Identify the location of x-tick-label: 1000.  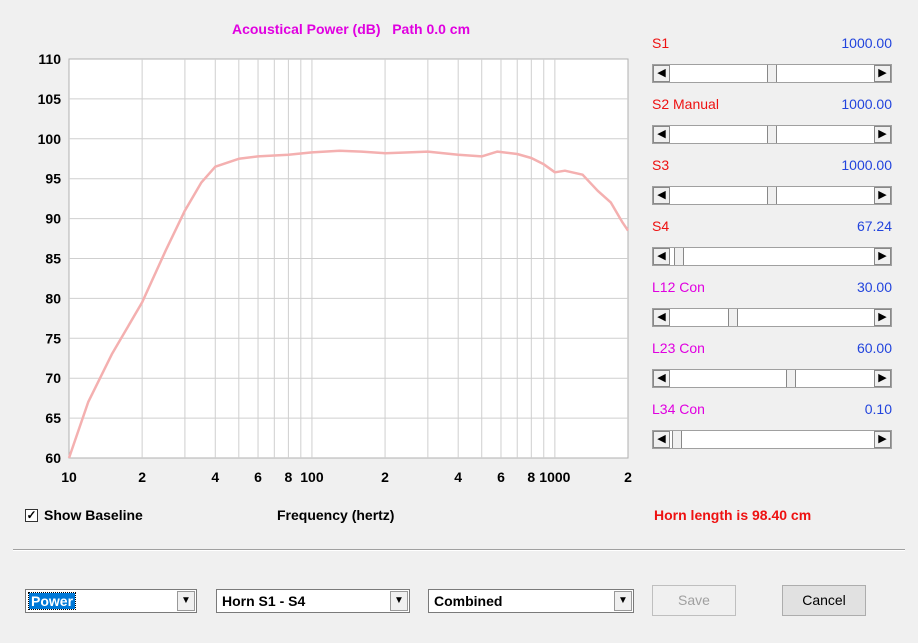
(554, 477).